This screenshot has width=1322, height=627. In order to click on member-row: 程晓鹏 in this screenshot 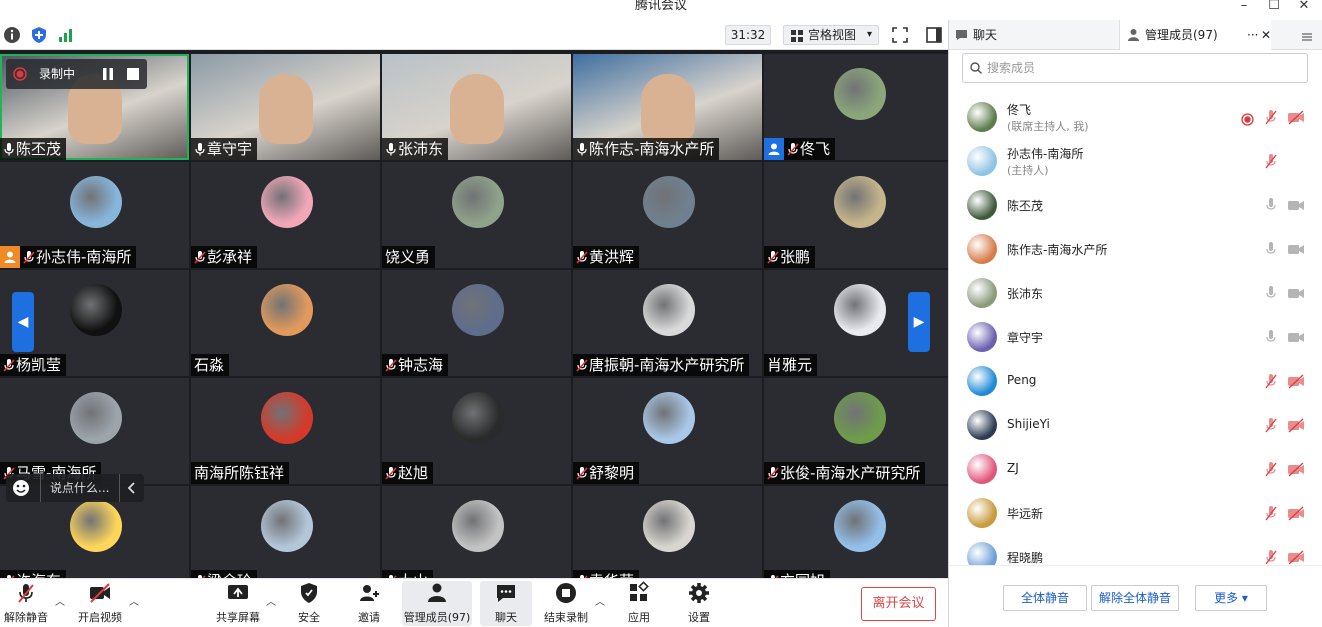, I will do `click(1135, 550)`.